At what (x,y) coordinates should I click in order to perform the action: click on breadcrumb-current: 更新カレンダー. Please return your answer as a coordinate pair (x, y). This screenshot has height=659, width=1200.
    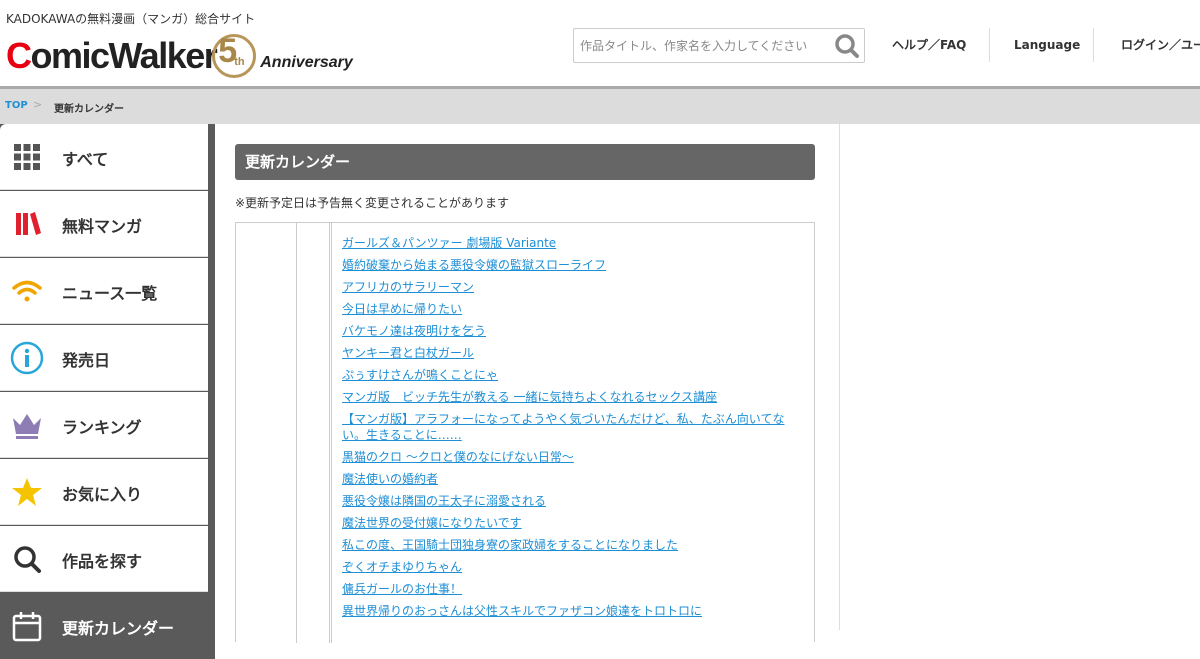
    Looking at the image, I should click on (89, 109).